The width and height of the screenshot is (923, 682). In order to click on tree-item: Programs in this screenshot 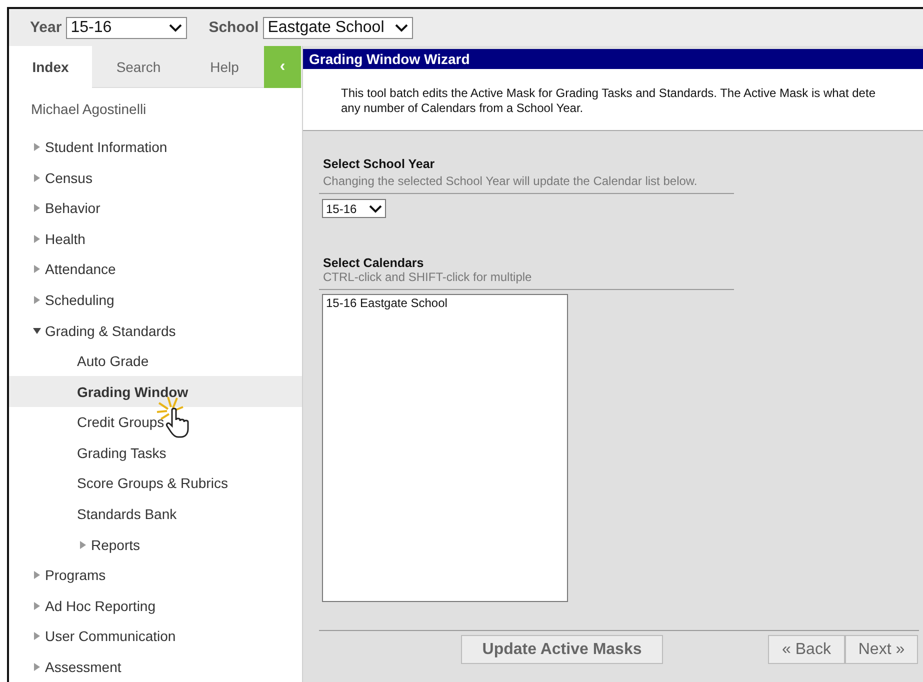, I will do `click(155, 575)`.